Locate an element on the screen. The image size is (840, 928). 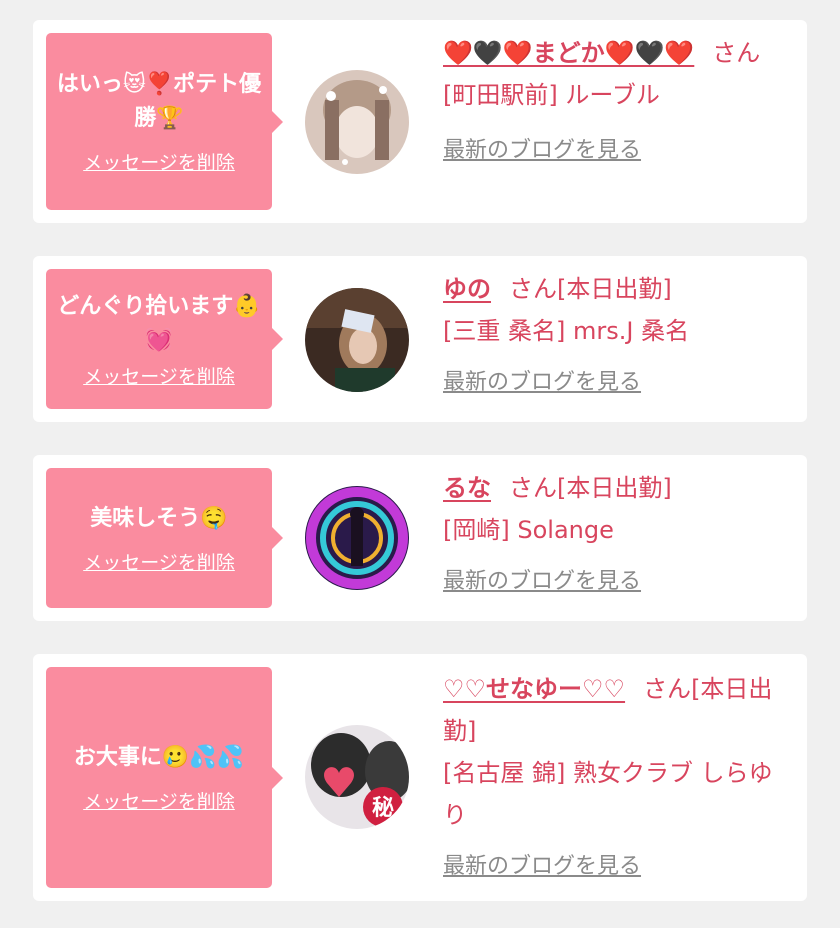
avatar: 秘 is located at coordinates (357, 777).